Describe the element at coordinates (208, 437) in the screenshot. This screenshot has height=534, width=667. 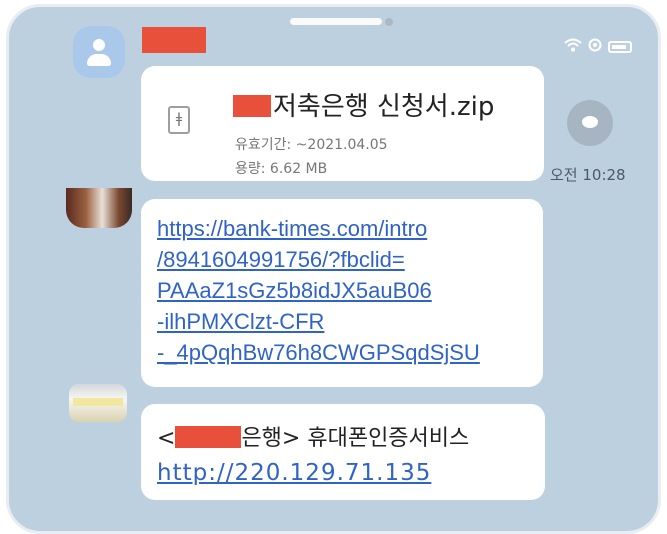
I see `bank-name-redaction` at that location.